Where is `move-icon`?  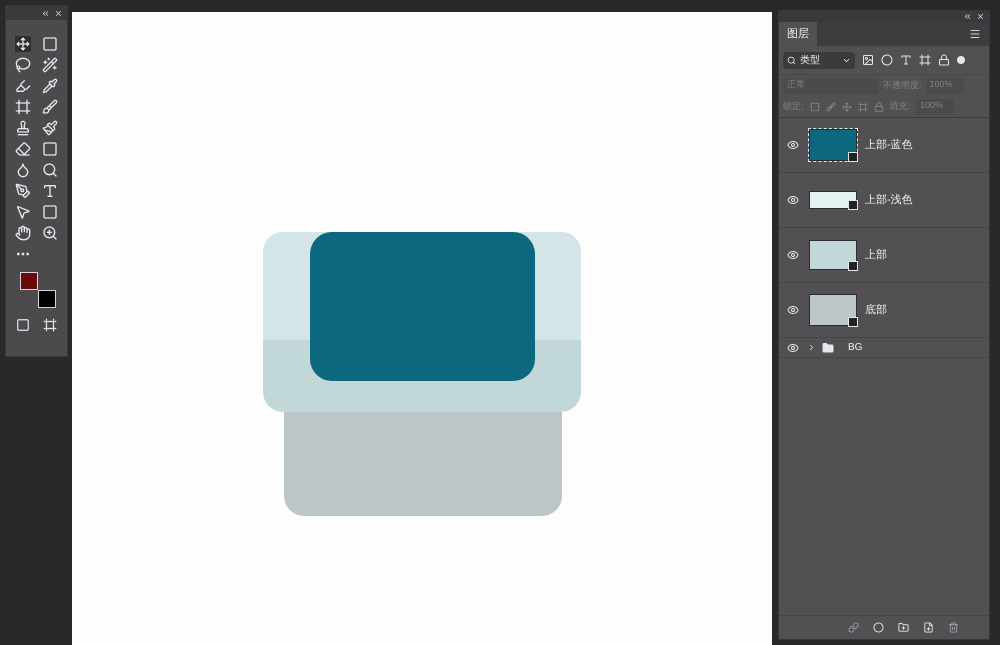 move-icon is located at coordinates (23, 44).